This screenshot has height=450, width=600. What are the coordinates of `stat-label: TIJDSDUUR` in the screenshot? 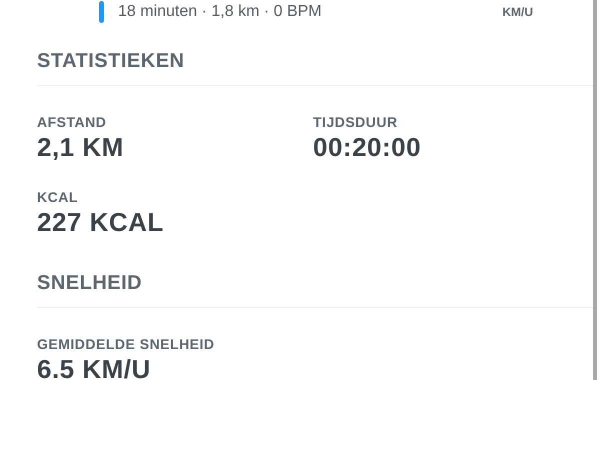 It's located at (356, 122).